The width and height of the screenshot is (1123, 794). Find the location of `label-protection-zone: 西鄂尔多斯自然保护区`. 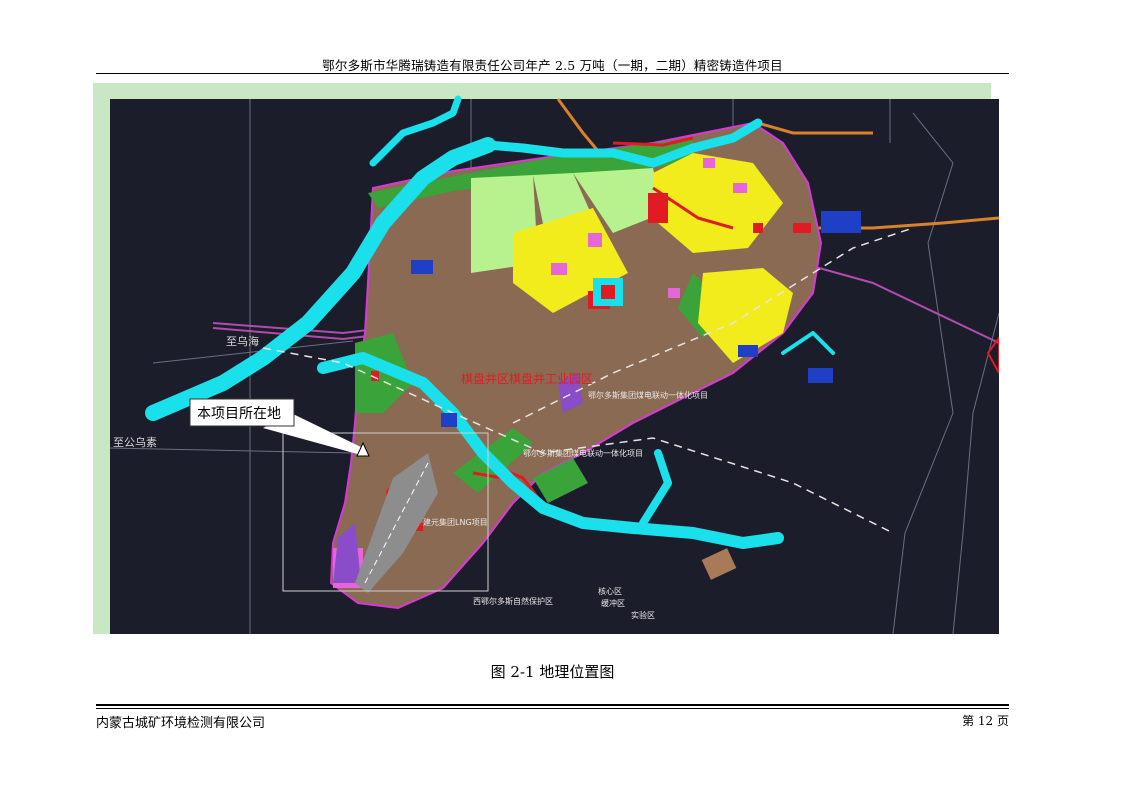

label-protection-zone: 西鄂尔多斯自然保护区 is located at coordinates (513, 601).